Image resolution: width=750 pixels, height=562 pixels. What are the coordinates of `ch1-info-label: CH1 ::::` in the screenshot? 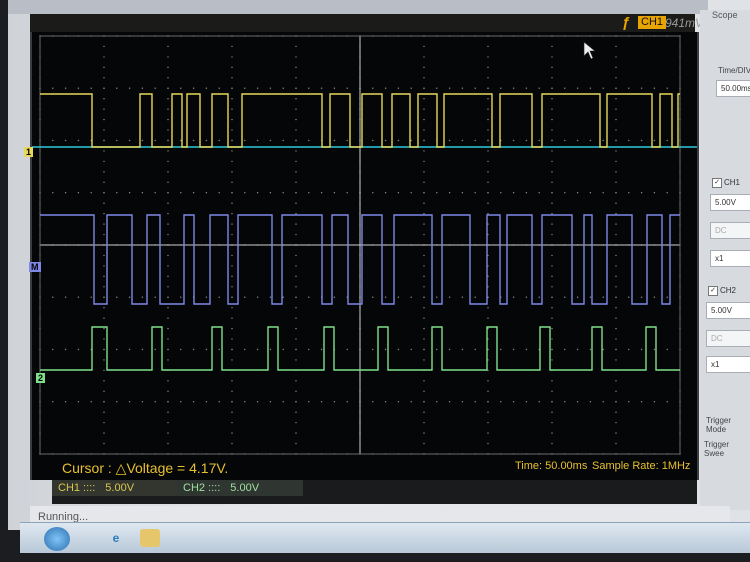 It's located at (77, 488).